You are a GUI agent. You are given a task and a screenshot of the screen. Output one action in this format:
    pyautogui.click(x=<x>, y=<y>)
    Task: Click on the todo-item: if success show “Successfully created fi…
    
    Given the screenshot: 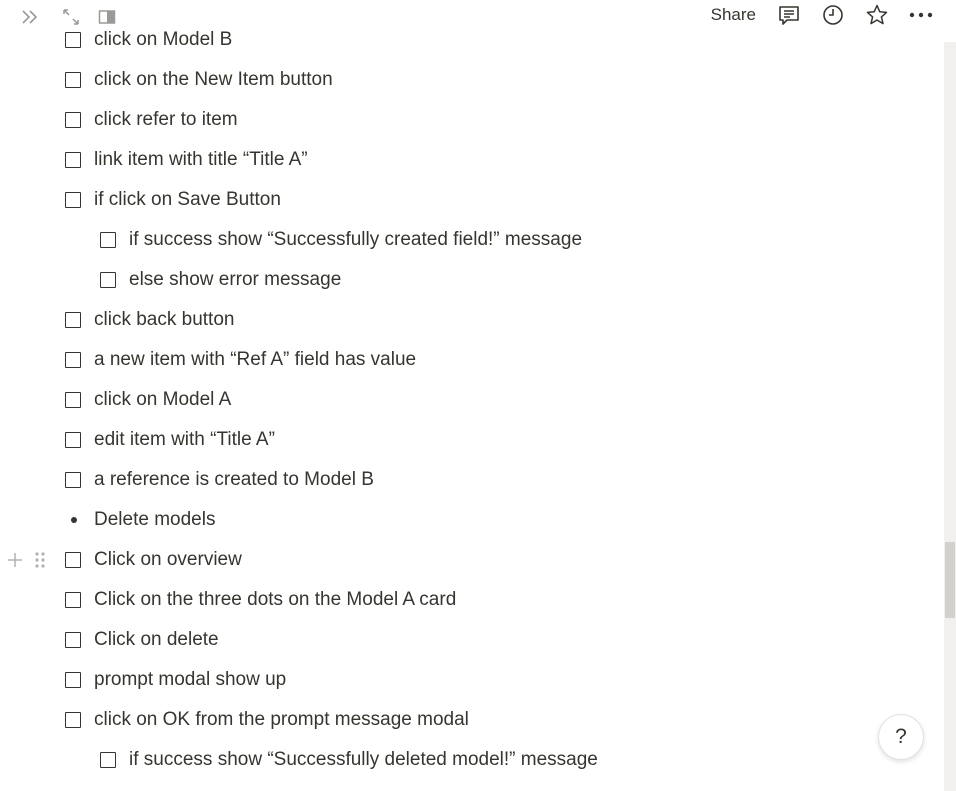 What is the action you would take?
    pyautogui.click(x=450, y=240)
    